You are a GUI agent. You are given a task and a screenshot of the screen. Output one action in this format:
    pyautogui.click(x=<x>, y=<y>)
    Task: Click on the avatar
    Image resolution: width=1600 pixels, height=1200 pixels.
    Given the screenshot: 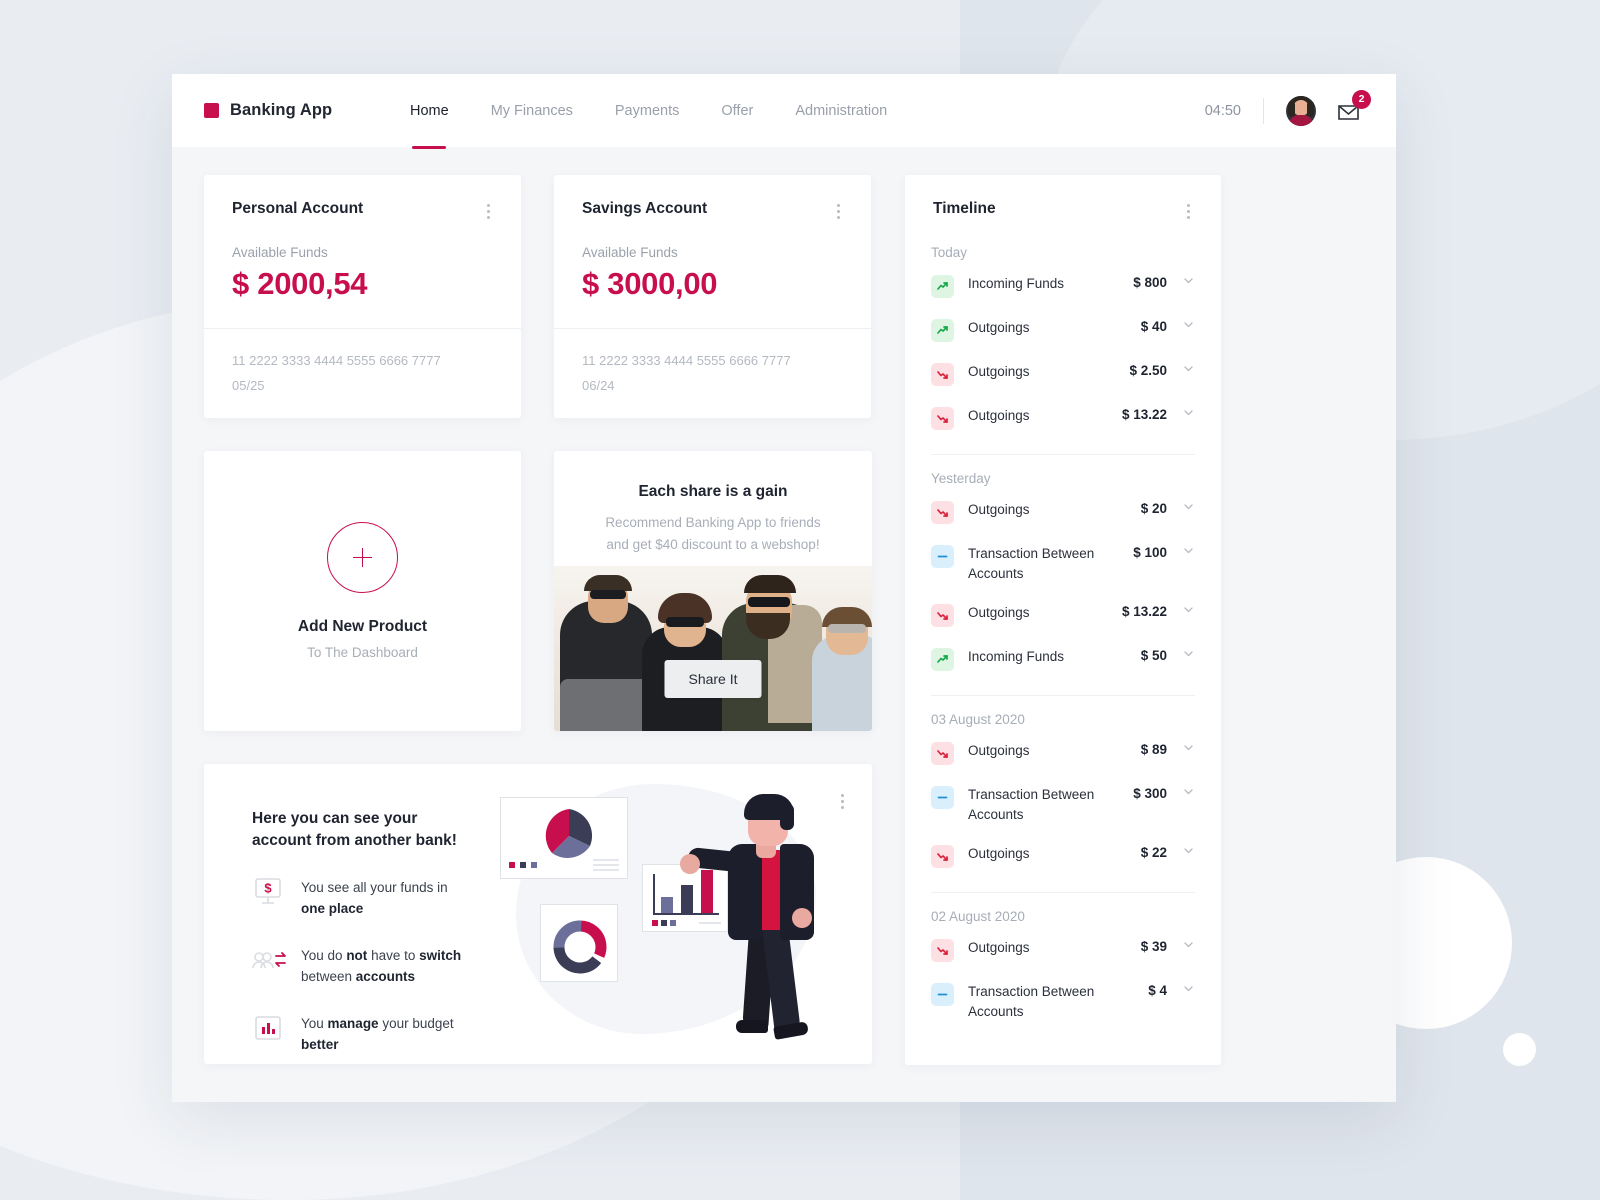 What is the action you would take?
    pyautogui.click(x=1301, y=110)
    